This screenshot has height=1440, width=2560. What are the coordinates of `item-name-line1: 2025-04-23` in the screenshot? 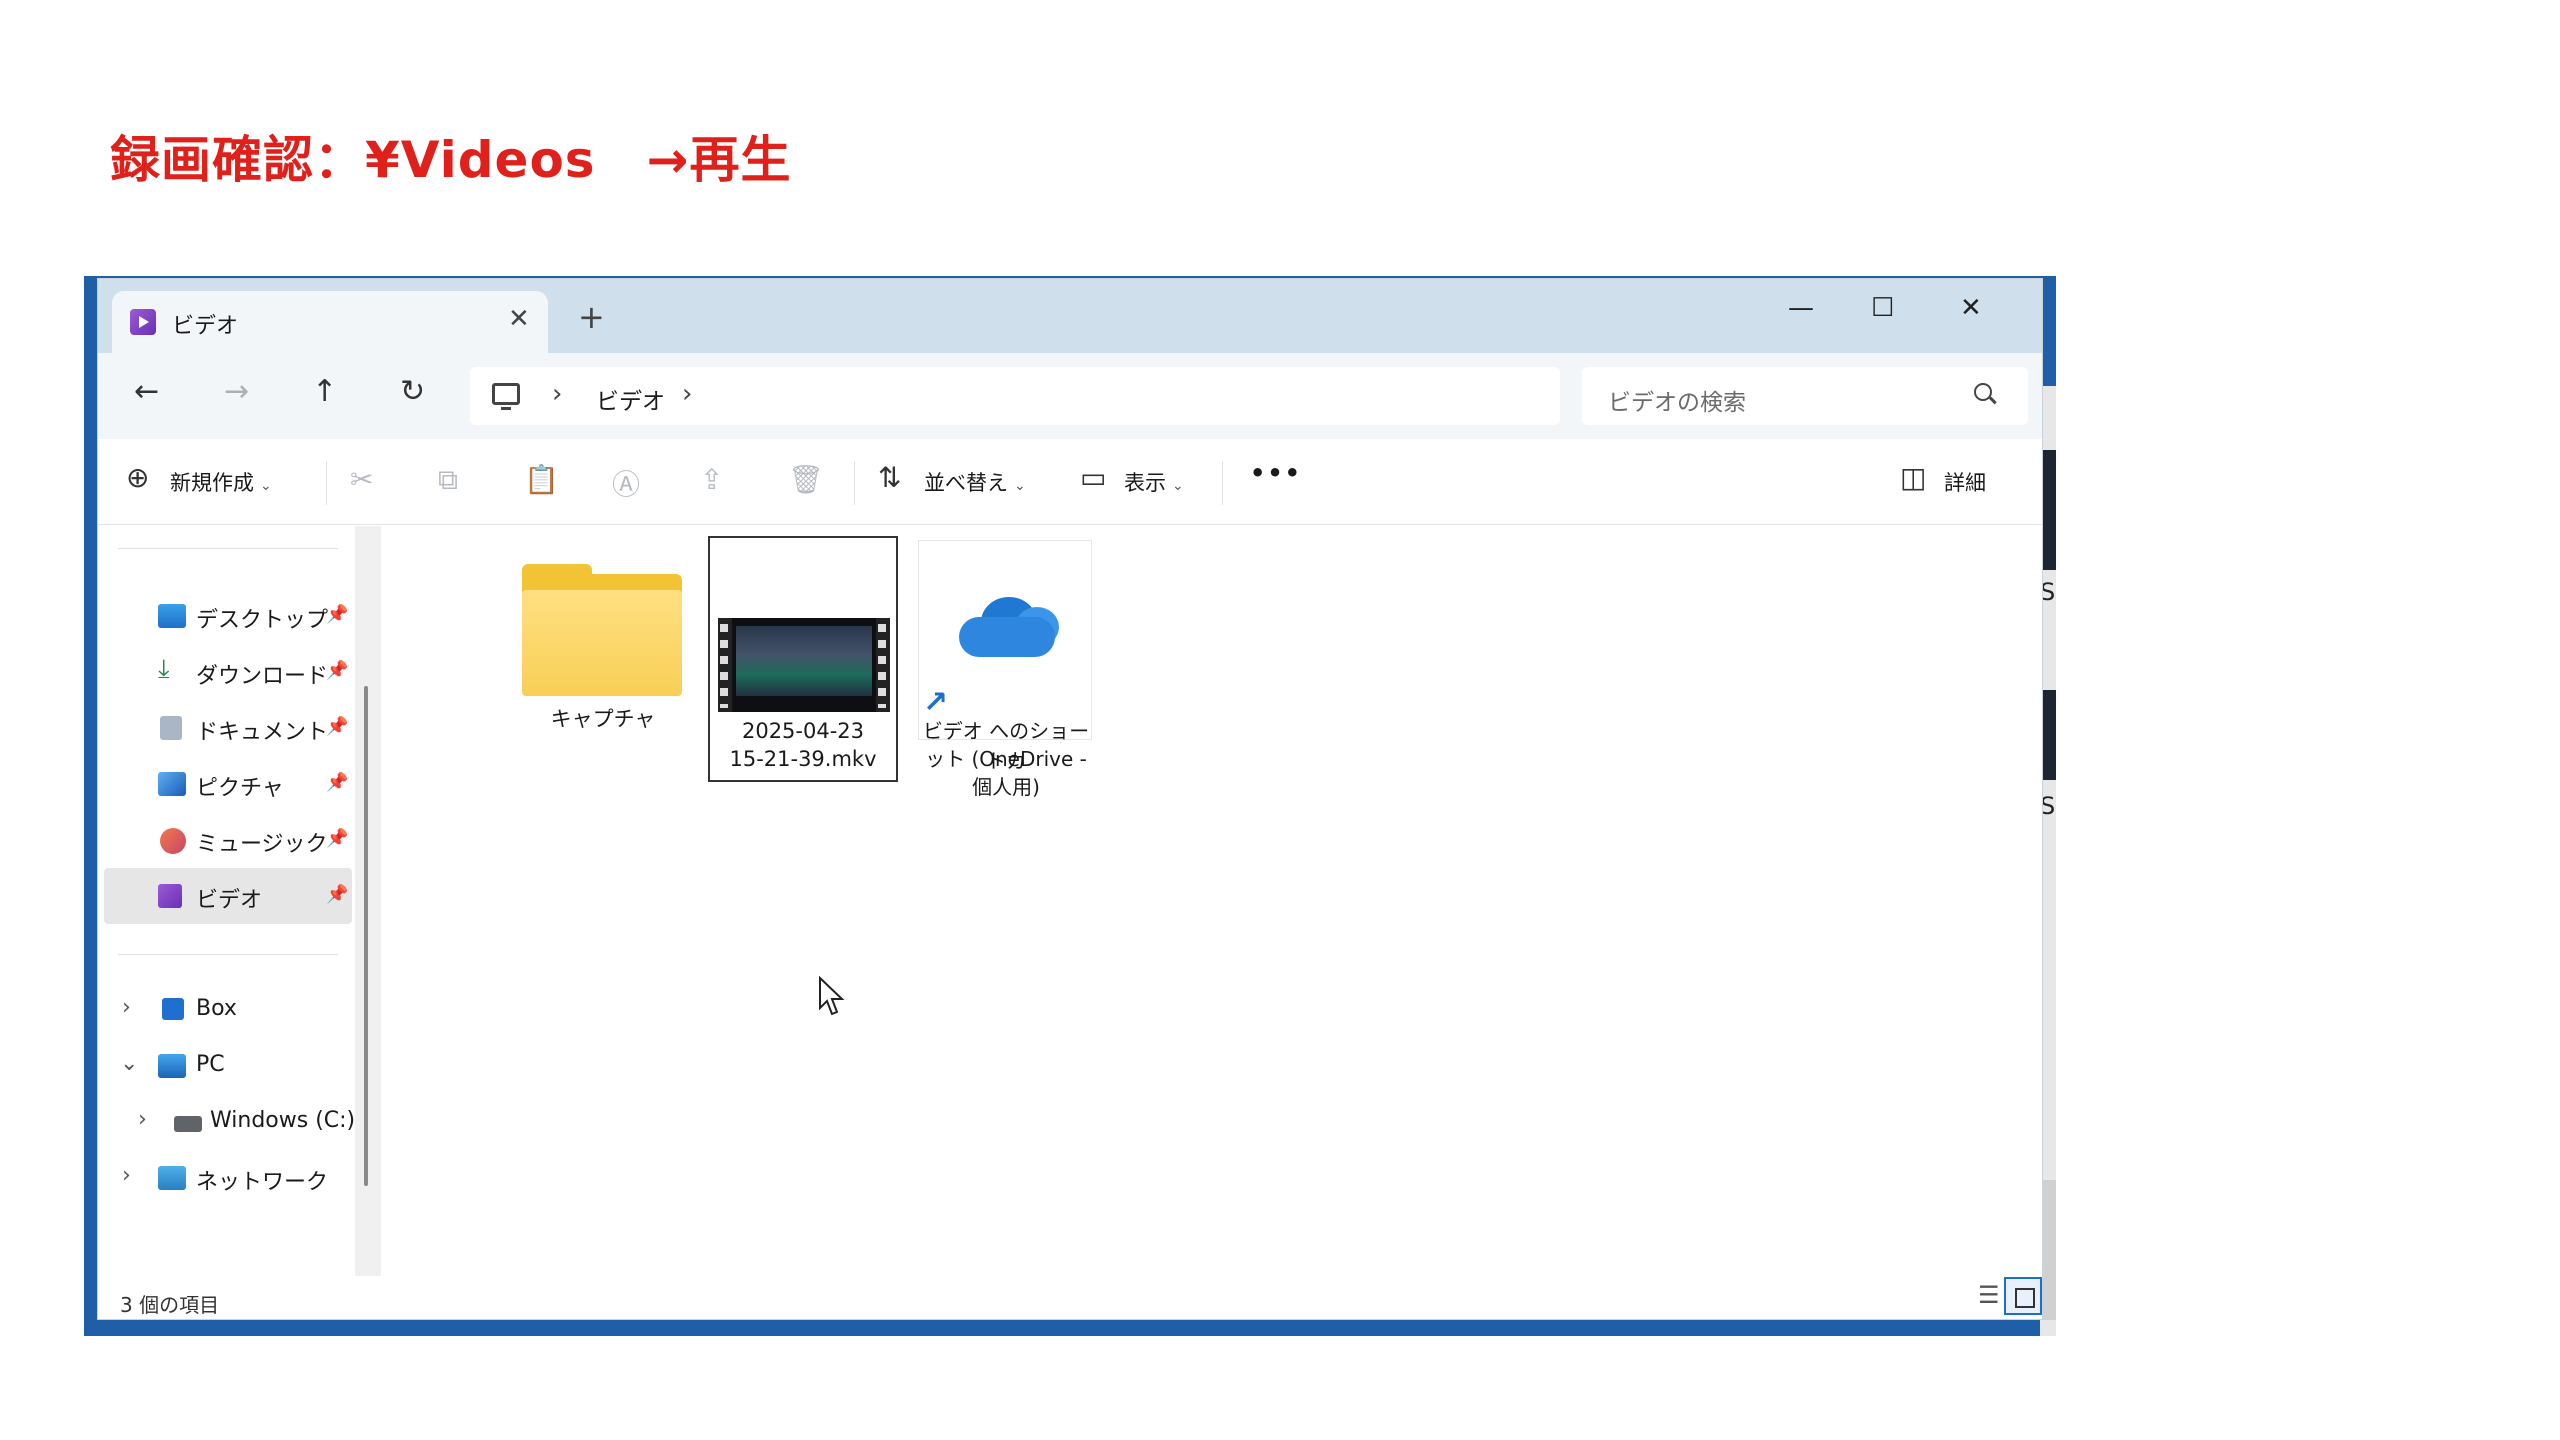 It's located at (803, 731).